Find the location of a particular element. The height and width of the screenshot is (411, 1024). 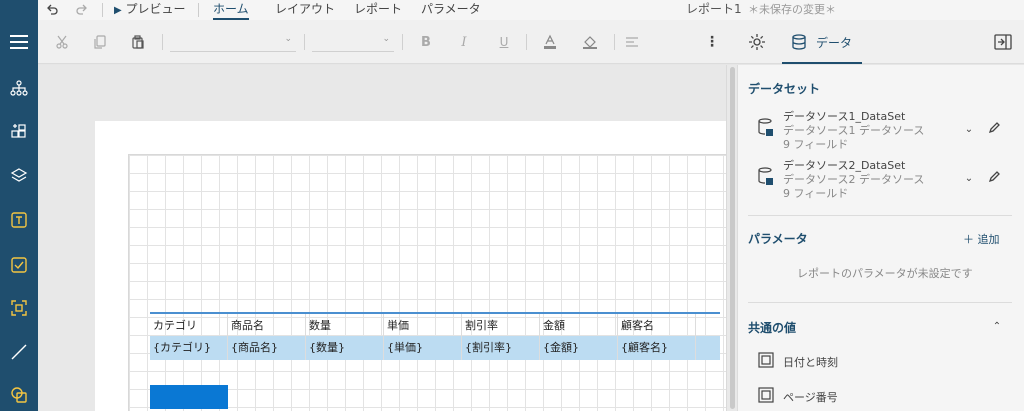

table-header-cell: 数量 is located at coordinates (345, 326).